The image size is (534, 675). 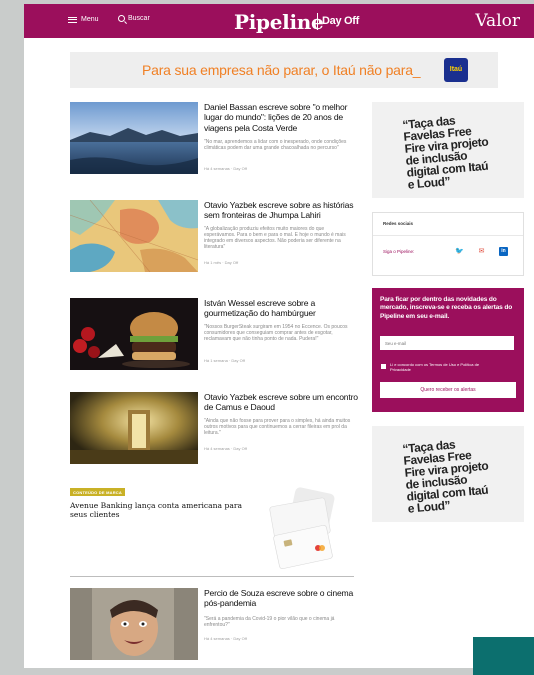 I want to click on credit-cards-image, so click(x=302, y=527).